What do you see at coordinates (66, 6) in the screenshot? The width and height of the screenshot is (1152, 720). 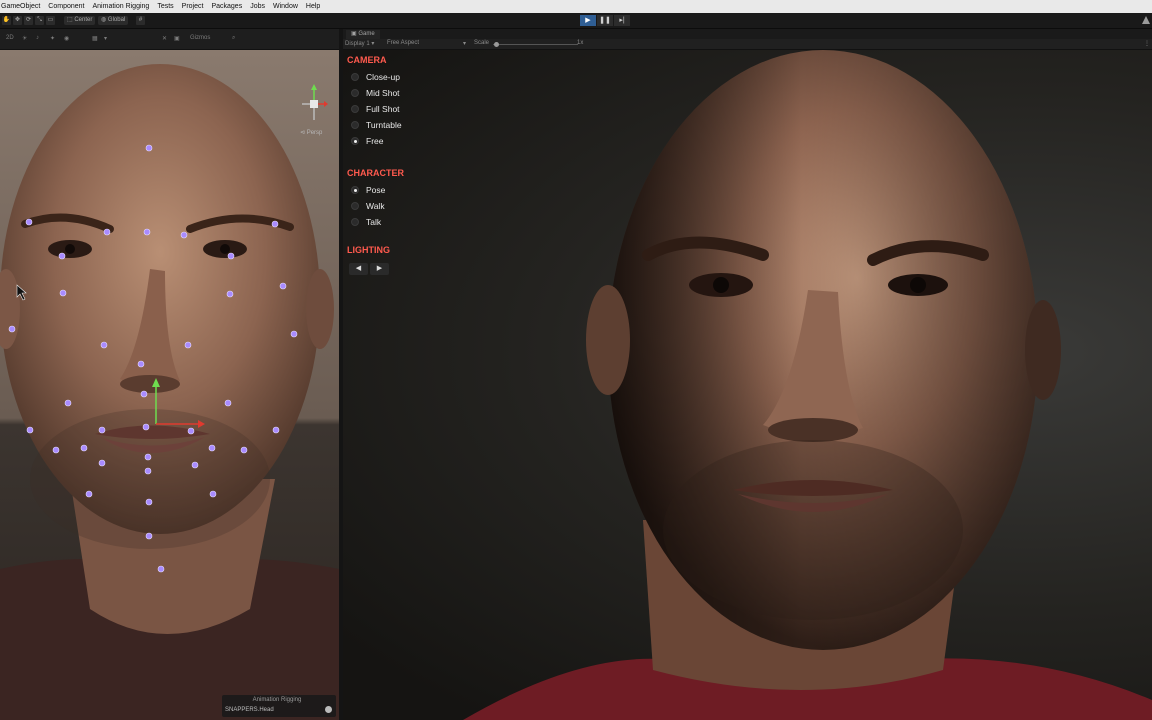 I see `menu-component: Component` at bounding box center [66, 6].